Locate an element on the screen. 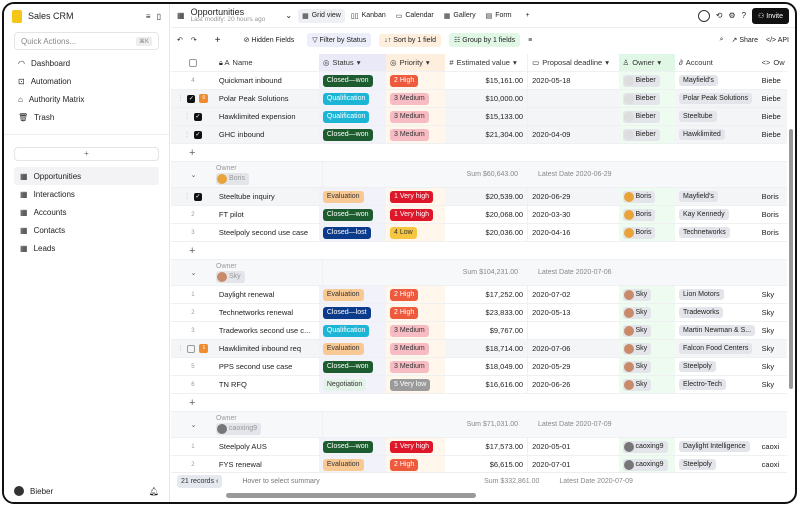  estimated-value-cell: $20,539.00 is located at coordinates (487, 196).